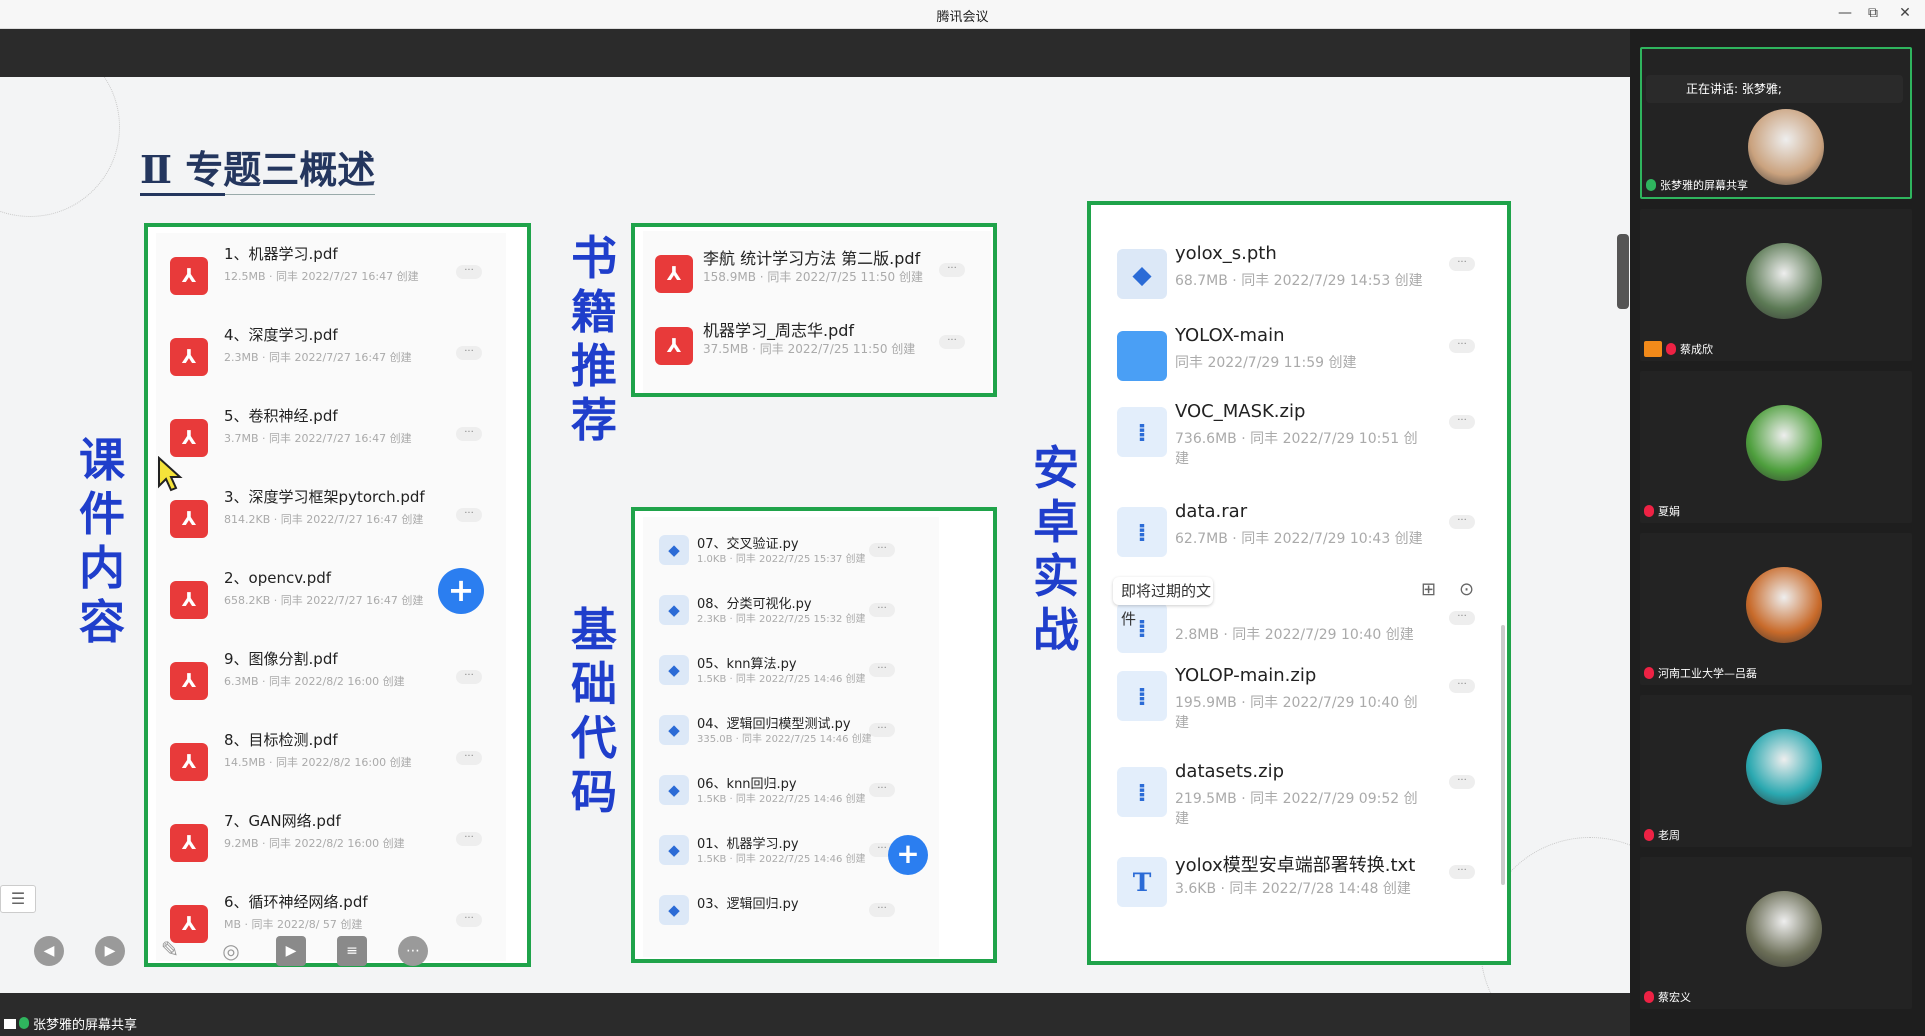 The width and height of the screenshot is (1925, 1036). Describe the element at coordinates (170, 951) in the screenshot. I see `pen-icon: ✎` at that location.